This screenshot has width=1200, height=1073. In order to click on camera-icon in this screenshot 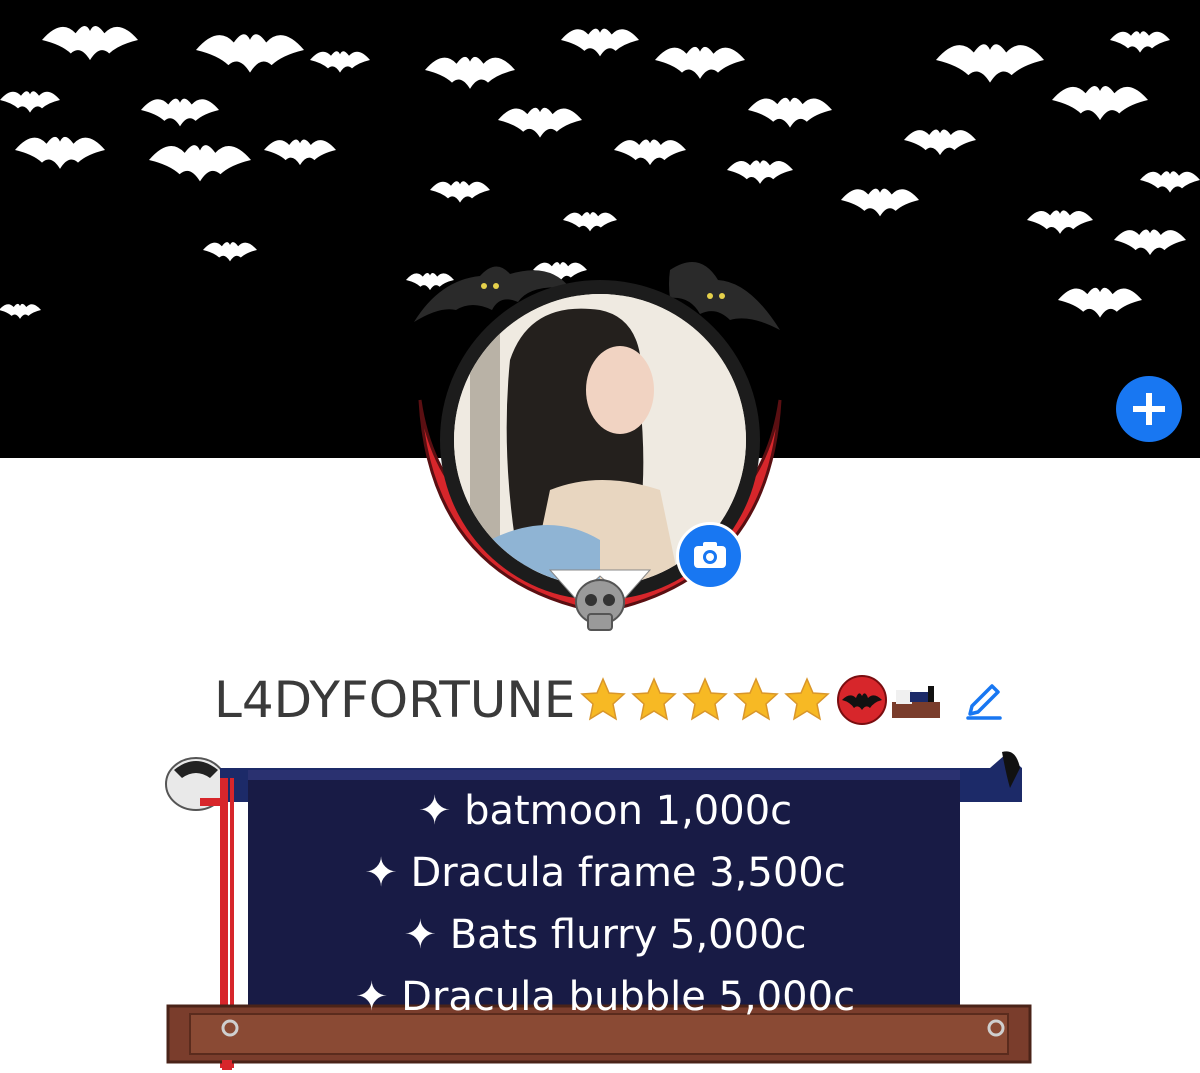, I will do `click(710, 555)`.